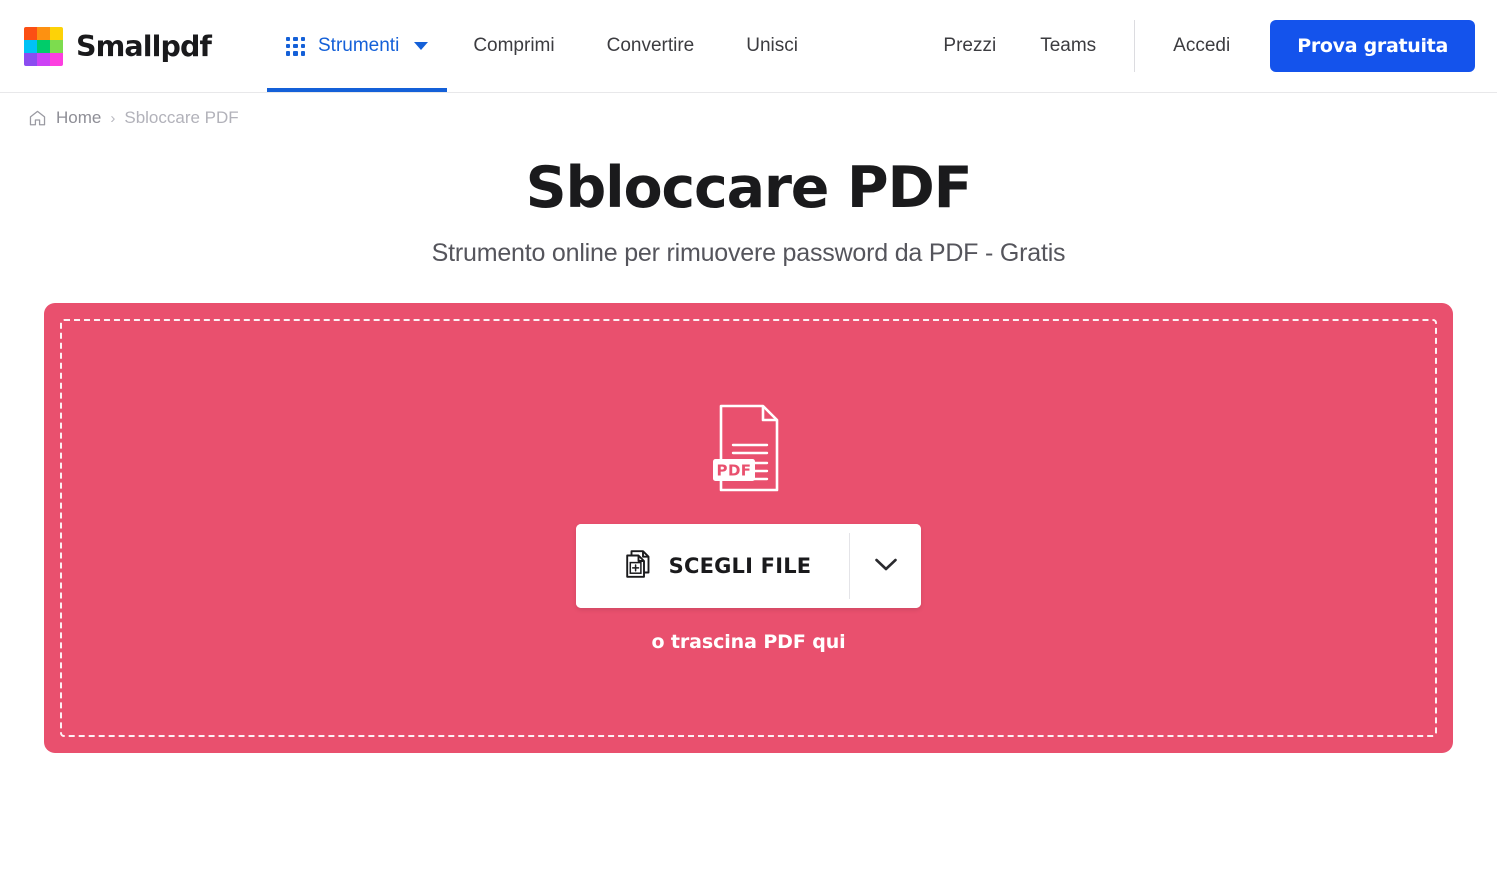  Describe the element at coordinates (638, 566) in the screenshot. I see `add-file-icon` at that location.